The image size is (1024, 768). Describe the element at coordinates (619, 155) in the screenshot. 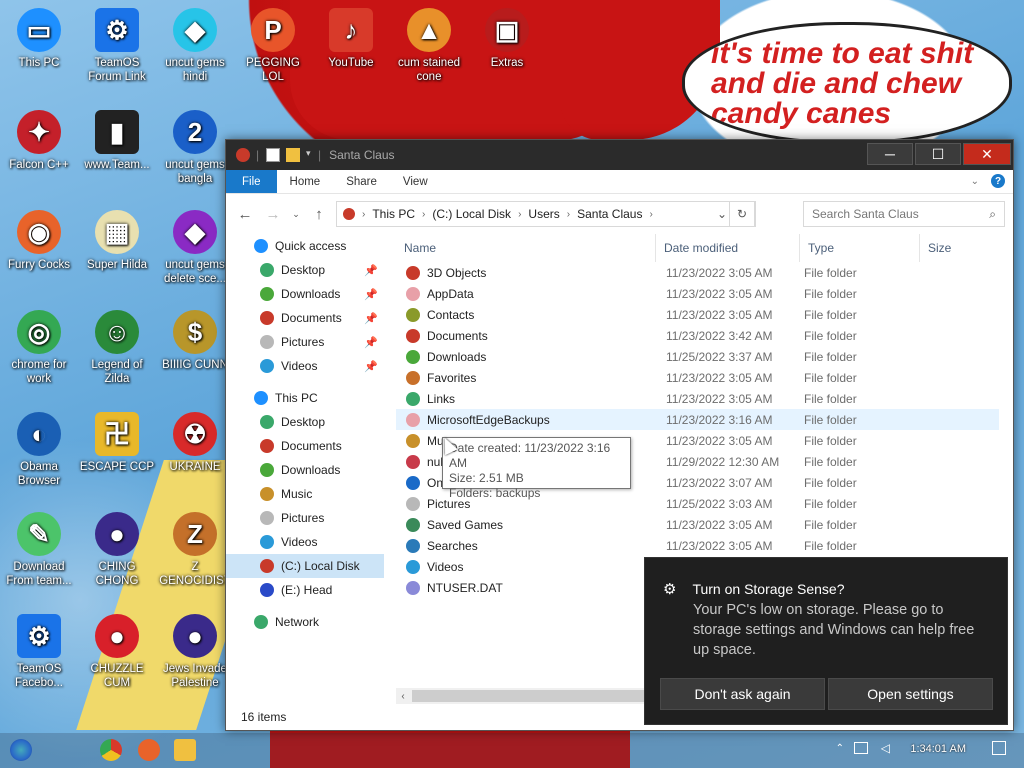

I see `title-bar: | ▾ | Santa Claus ─ ☐ ✕` at that location.